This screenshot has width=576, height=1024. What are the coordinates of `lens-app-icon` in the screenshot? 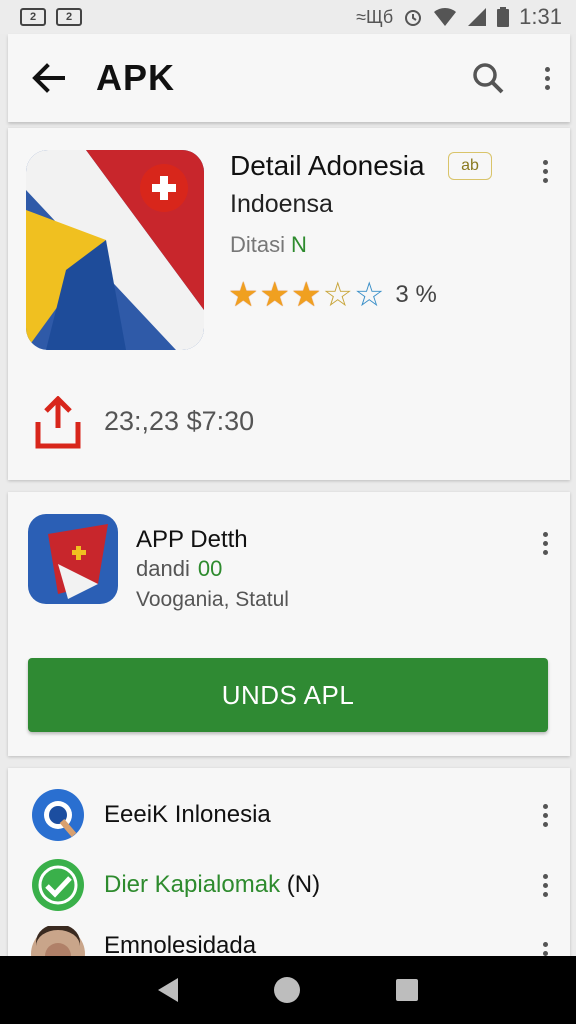 It's located at (58, 815).